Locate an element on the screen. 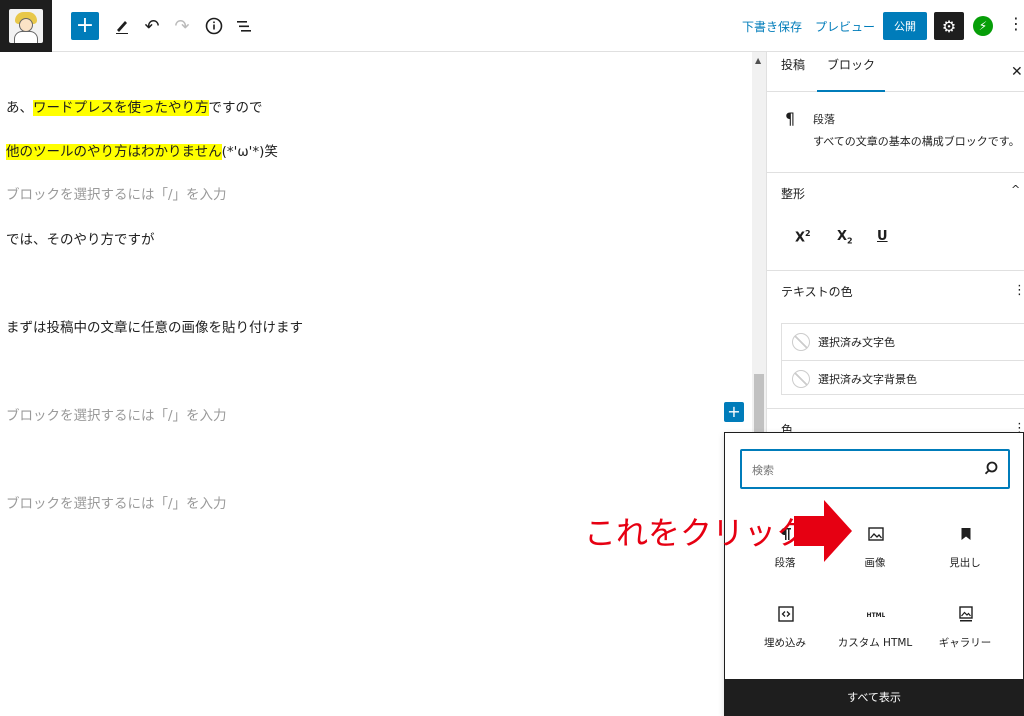 The image size is (1024, 716). undo-button: ↶ is located at coordinates (152, 26).